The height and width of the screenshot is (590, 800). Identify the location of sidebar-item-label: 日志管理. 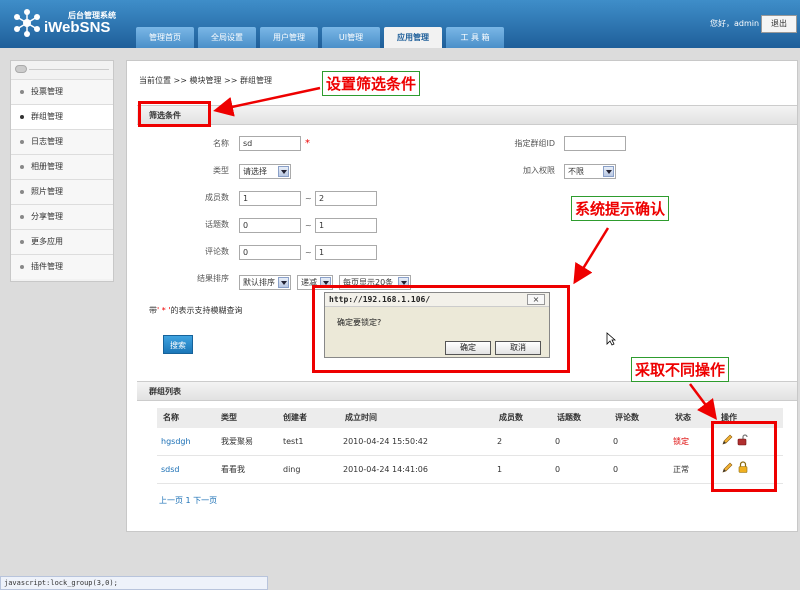
(47, 141).